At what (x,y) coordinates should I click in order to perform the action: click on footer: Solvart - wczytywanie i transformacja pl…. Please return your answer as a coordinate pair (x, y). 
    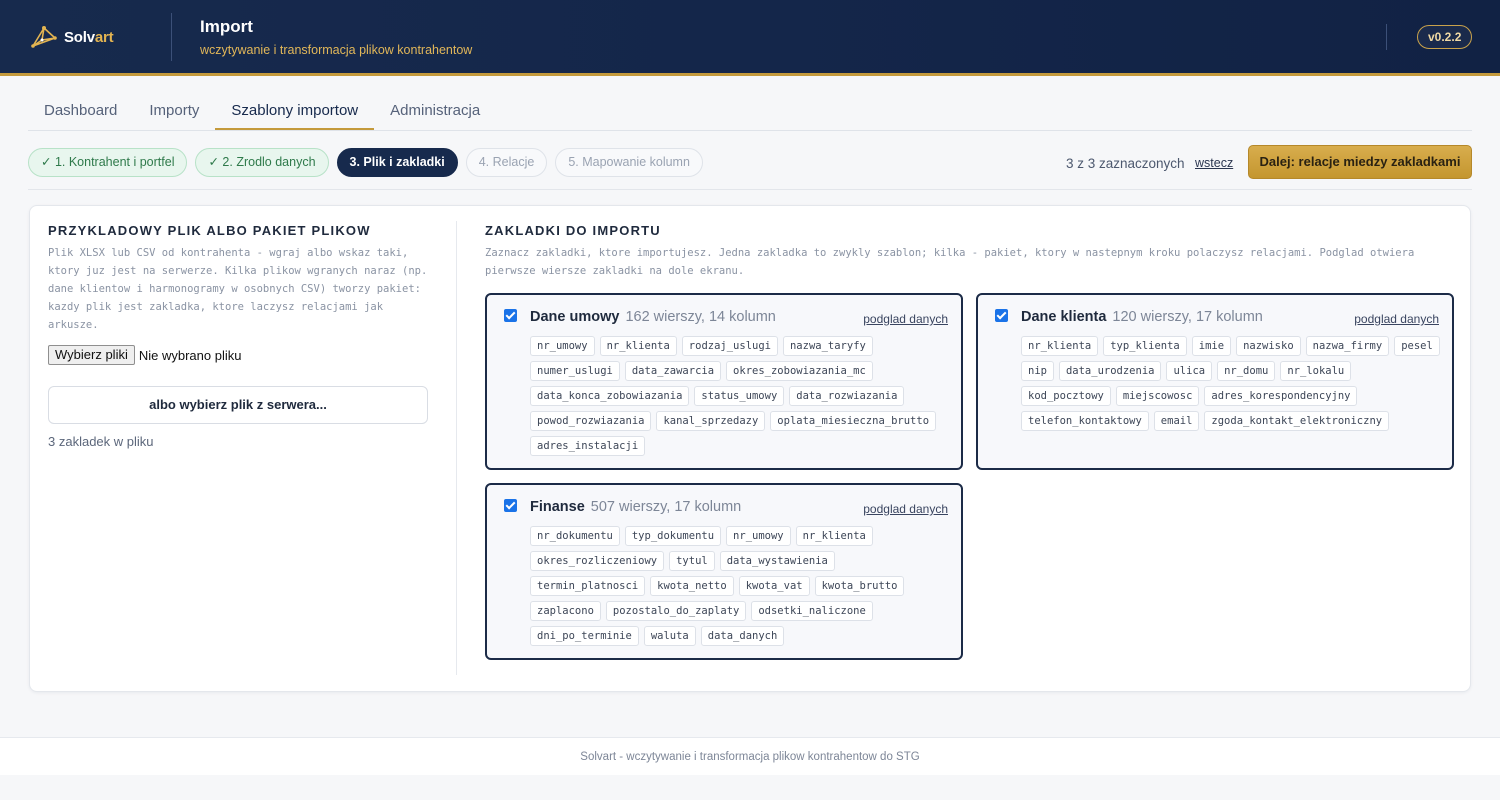
    Looking at the image, I should click on (750, 756).